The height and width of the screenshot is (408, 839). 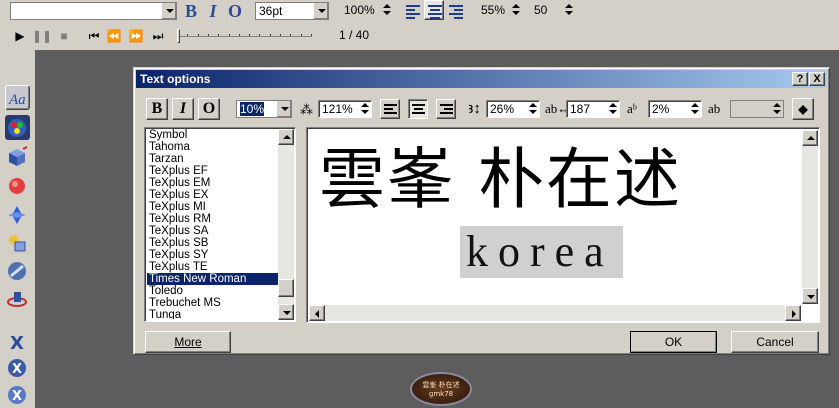 What do you see at coordinates (17, 271) in the screenshot?
I see `material-icon` at bounding box center [17, 271].